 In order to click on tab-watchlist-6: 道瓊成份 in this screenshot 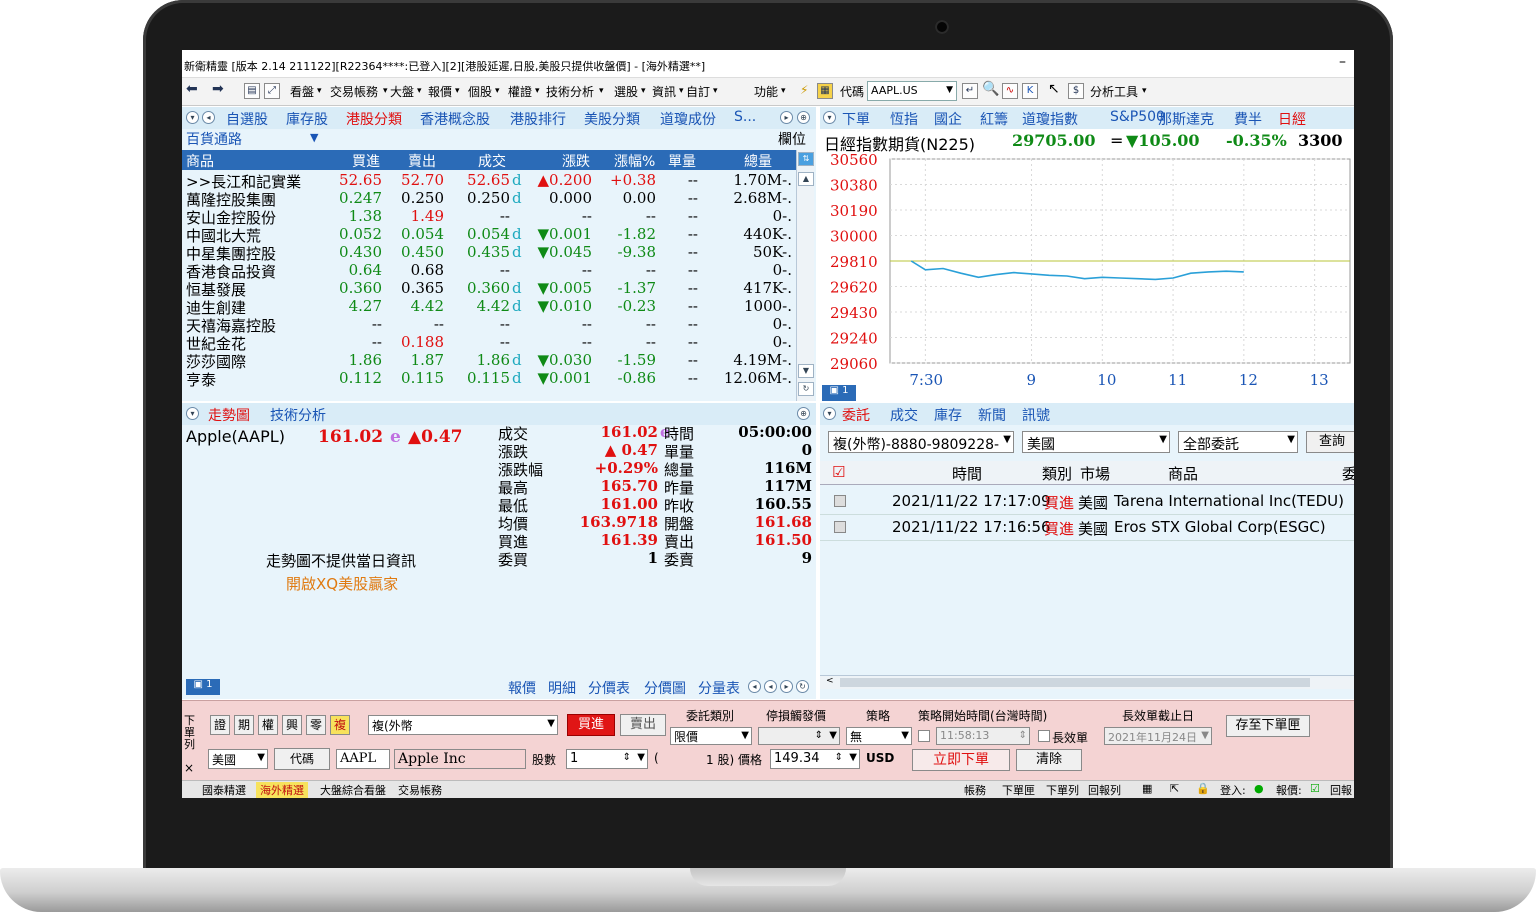, I will do `click(688, 119)`.